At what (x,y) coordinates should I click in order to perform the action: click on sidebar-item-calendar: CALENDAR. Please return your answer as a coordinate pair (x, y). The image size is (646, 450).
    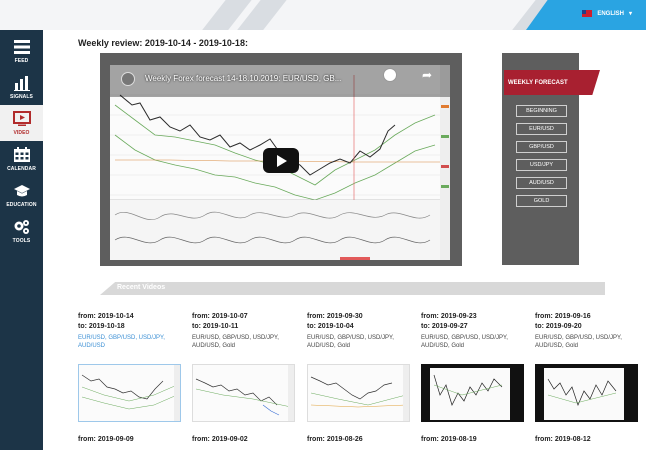
    Looking at the image, I should click on (21, 159).